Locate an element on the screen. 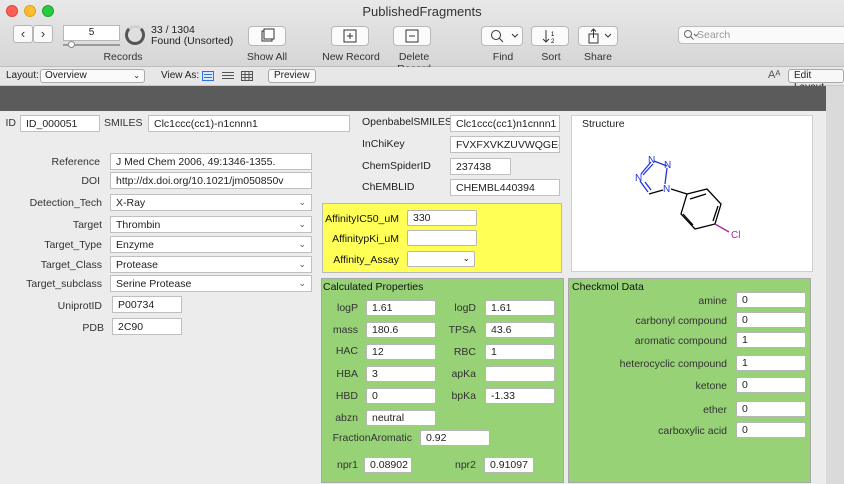 This screenshot has height=484, width=844. carbonyl-field: 0 is located at coordinates (771, 320).